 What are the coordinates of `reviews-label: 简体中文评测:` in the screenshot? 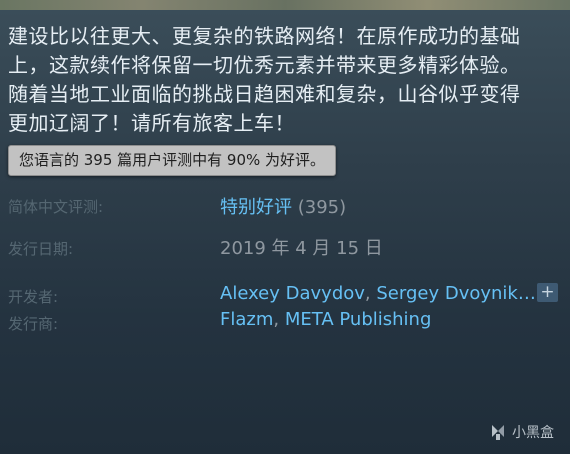 It's located at (56, 207).